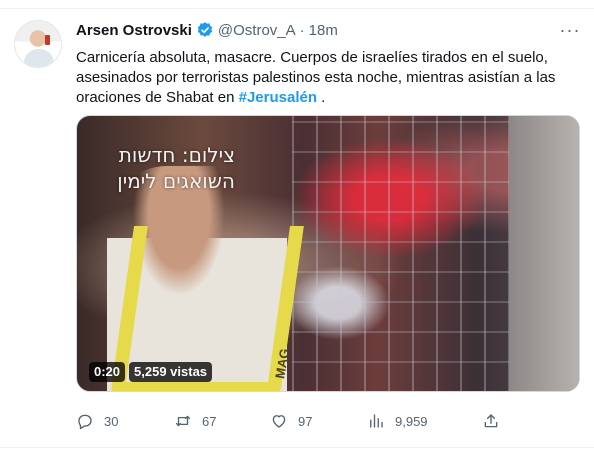 The height and width of the screenshot is (453, 594). I want to click on video-pillar, so click(544, 253).